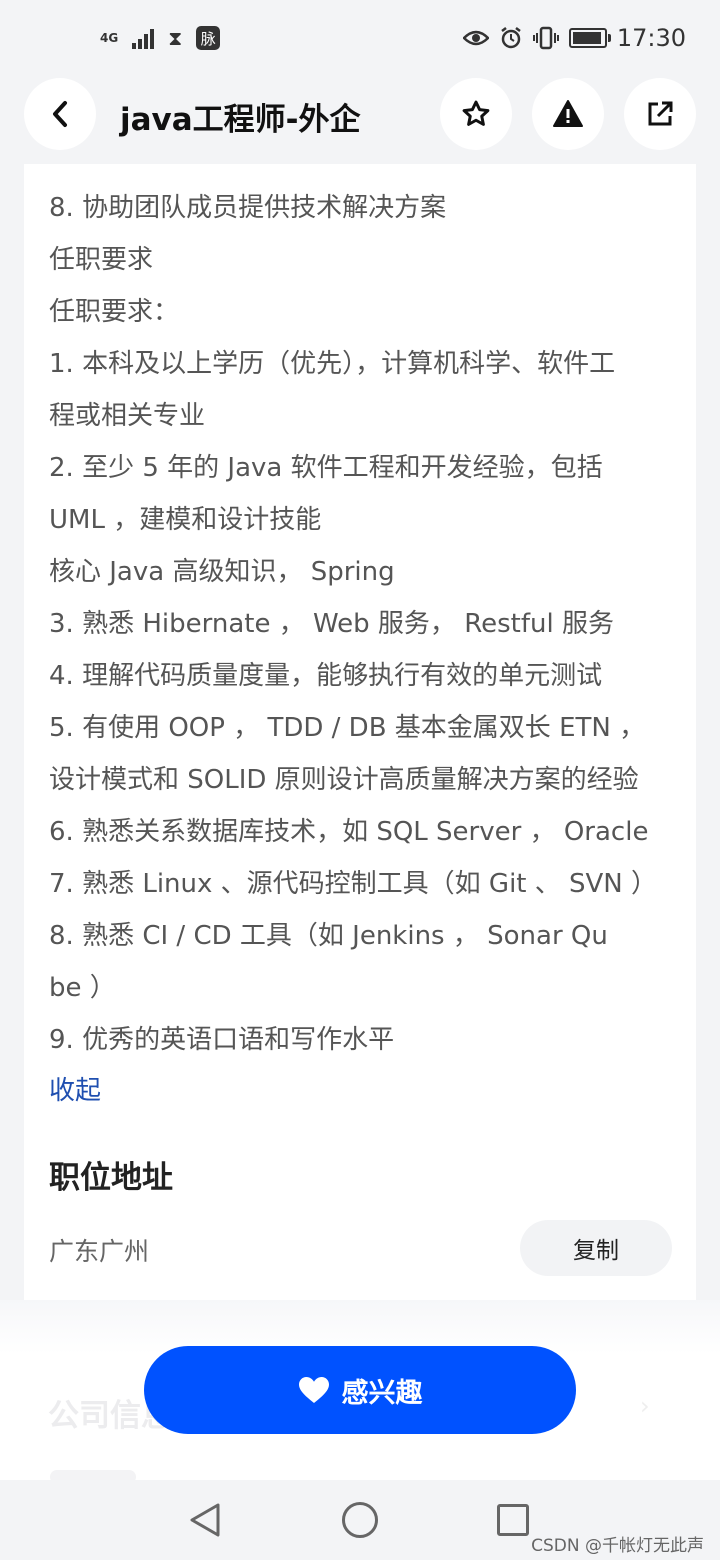 The height and width of the screenshot is (1560, 720). Describe the element at coordinates (645, 1406) in the screenshot. I see `chevron-right-icon: ›` at that location.